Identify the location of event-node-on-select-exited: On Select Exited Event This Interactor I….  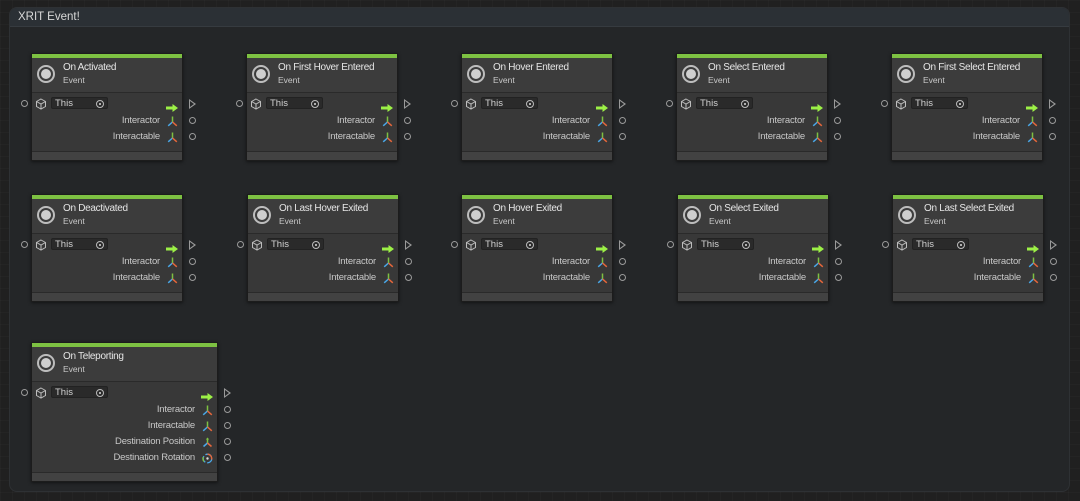
(754, 248).